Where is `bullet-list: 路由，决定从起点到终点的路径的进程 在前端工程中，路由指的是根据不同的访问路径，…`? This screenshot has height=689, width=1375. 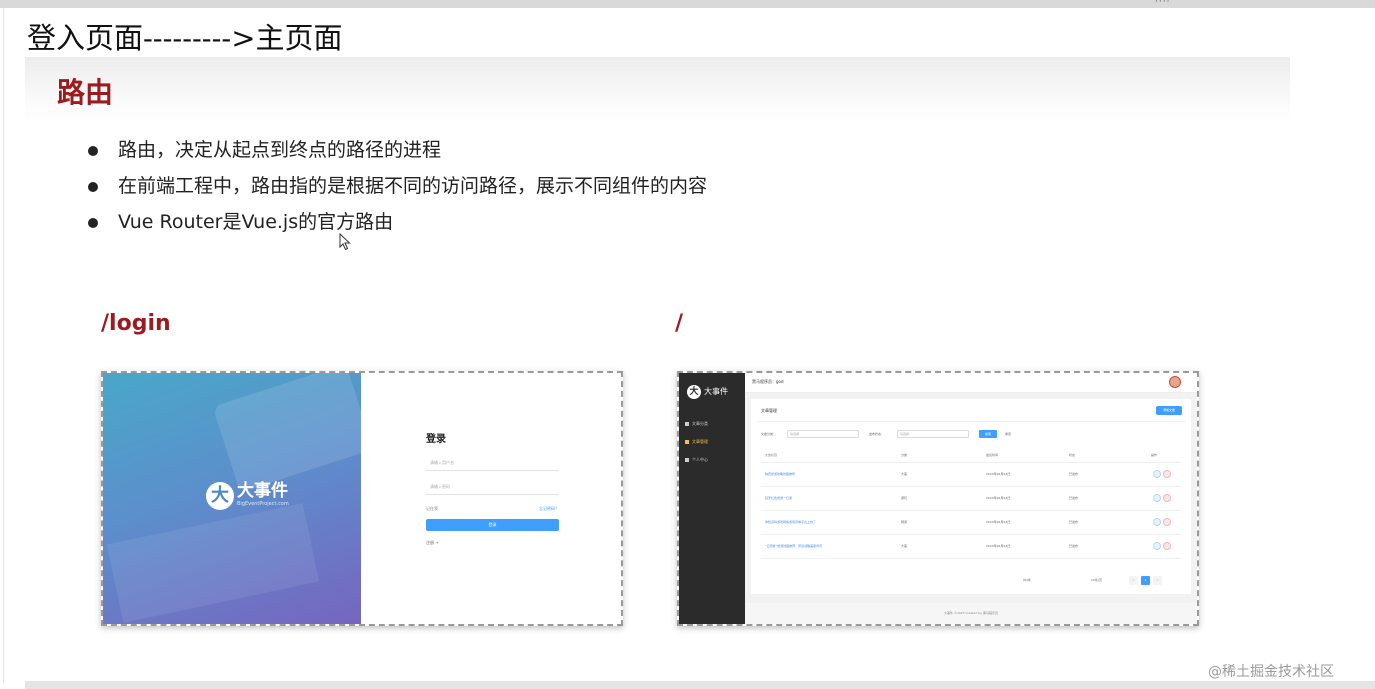 bullet-list: 路由，决定从起点到终点的路径的进程 在前端工程中，路由指的是根据不同的访问路径，… is located at coordinates (488, 191).